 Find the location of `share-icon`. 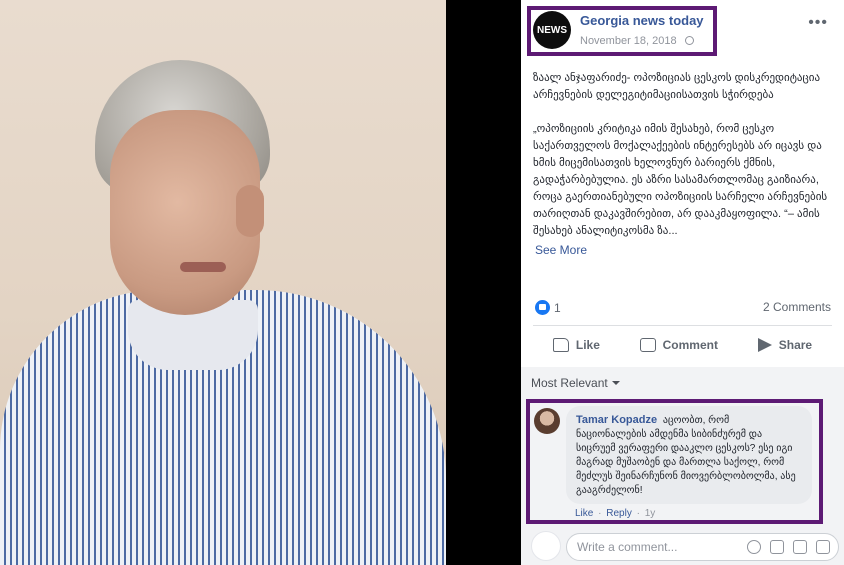

share-icon is located at coordinates (764, 345).